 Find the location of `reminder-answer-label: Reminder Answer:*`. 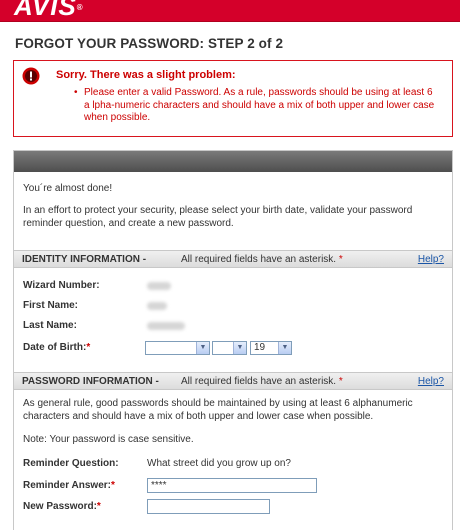

reminder-answer-label: Reminder Answer:* is located at coordinates (69, 485).